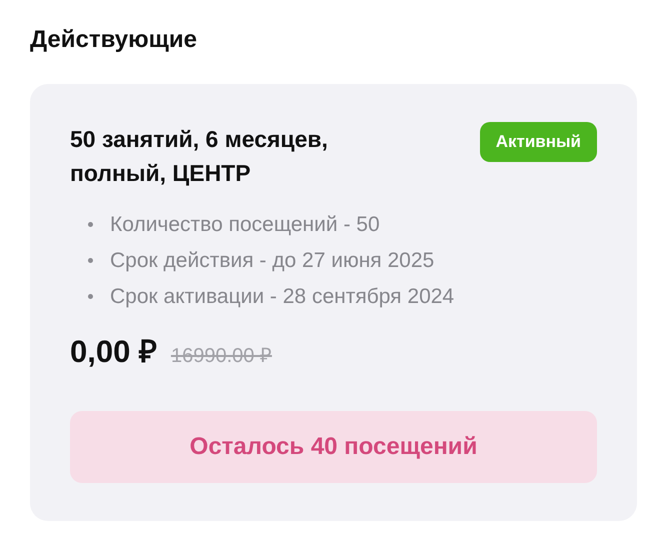 Image resolution: width=667 pixels, height=540 pixels. Describe the element at coordinates (333, 447) in the screenshot. I see `remaining-visits-button: Осталось 40 посещений` at that location.